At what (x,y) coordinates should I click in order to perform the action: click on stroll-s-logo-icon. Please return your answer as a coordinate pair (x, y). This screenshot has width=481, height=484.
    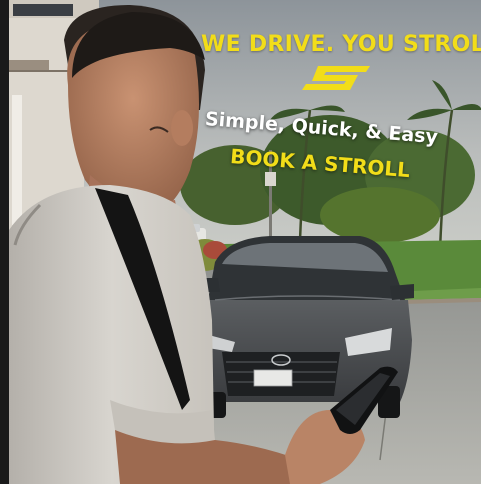
    Looking at the image, I should click on (336, 78).